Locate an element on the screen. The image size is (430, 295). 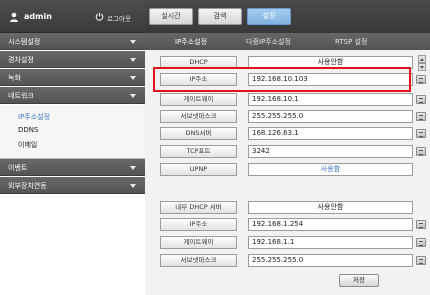
tab-search: 검색 is located at coordinates (220, 16).